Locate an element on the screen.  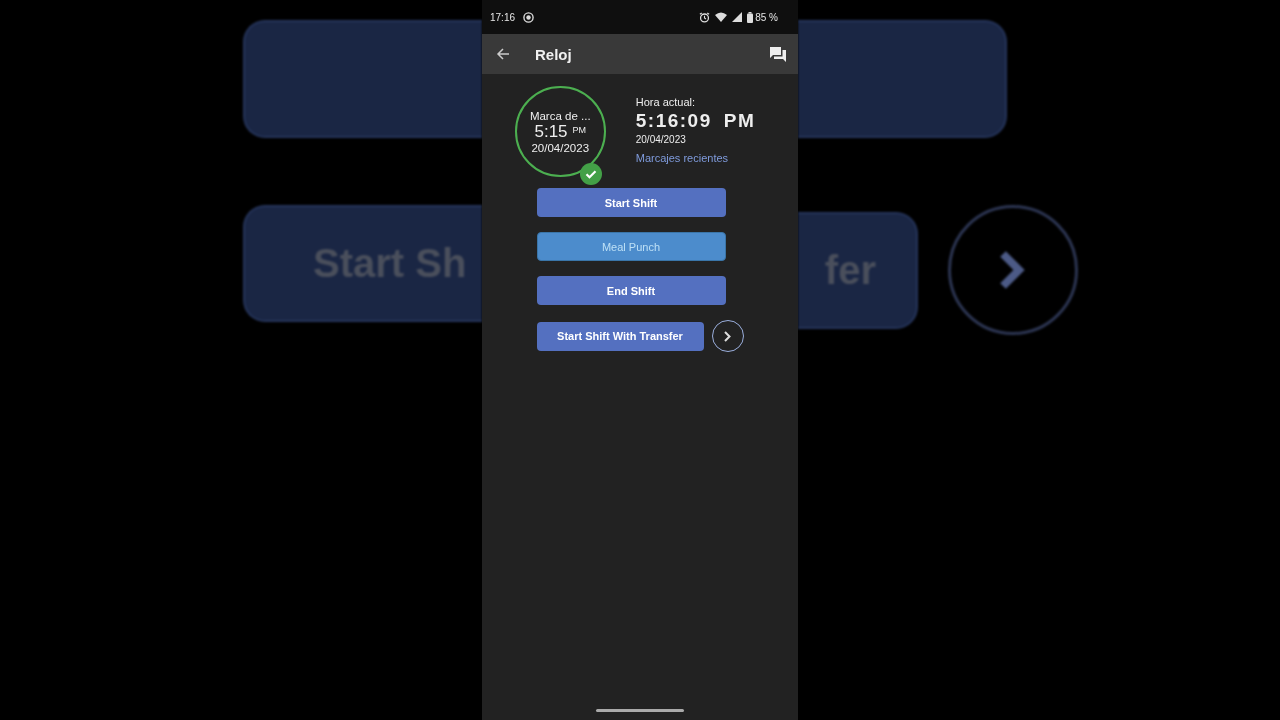
recent-punches-link: Marcajes recientes is located at coordinates (695, 158).